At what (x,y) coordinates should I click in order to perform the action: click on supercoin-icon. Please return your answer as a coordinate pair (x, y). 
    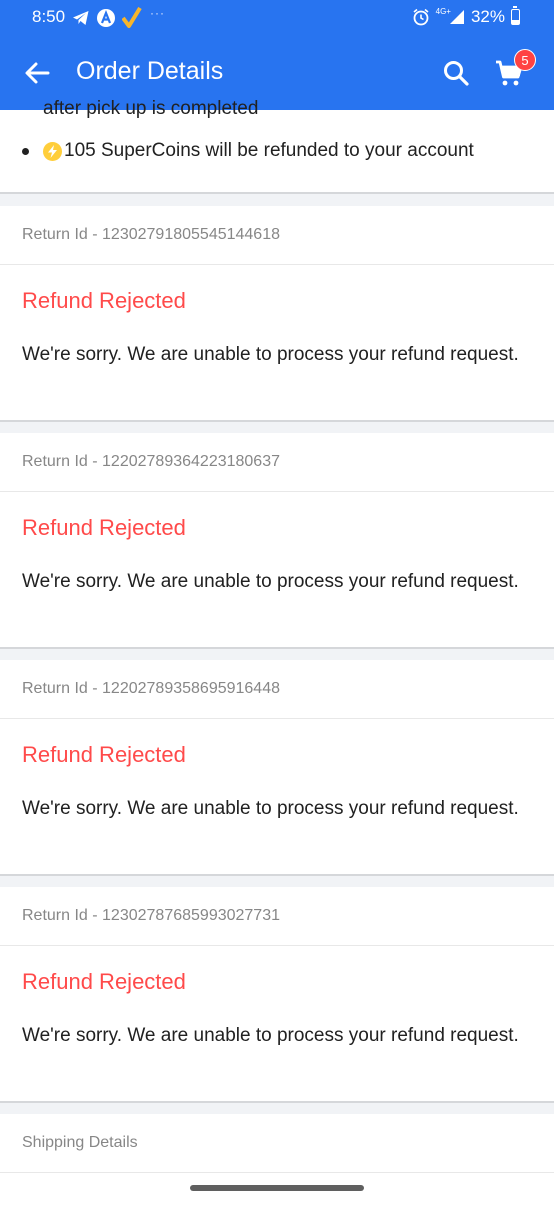
    Looking at the image, I should click on (52, 151).